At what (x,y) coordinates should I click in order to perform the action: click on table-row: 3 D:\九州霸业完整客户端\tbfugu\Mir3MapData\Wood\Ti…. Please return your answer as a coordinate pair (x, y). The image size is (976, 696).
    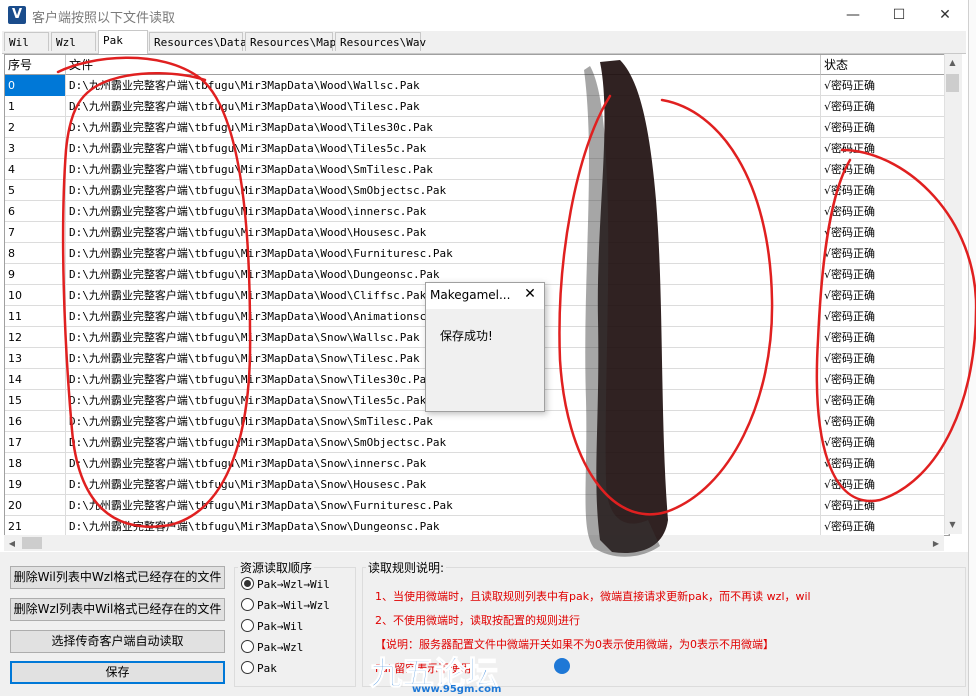
    Looking at the image, I should click on (477, 148).